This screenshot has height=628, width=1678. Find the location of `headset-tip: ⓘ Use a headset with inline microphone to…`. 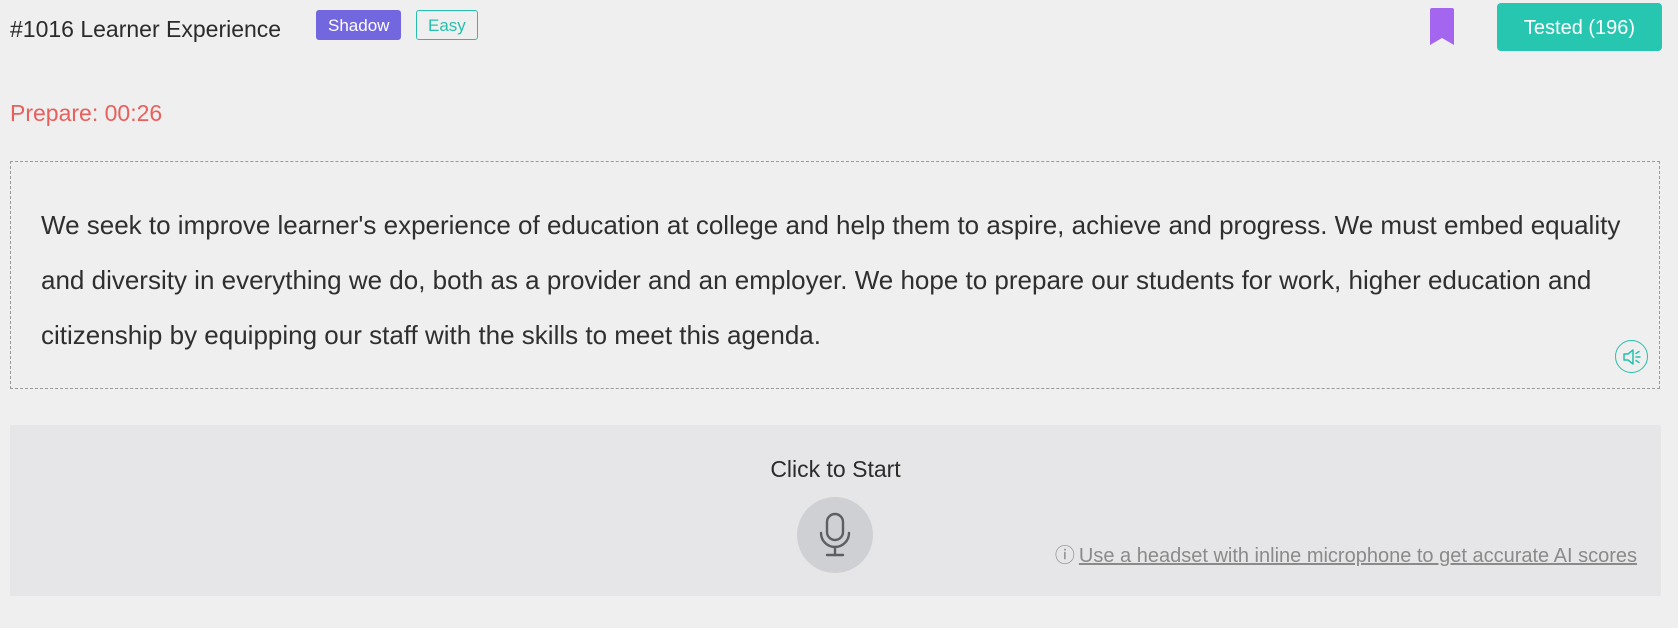

headset-tip: ⓘ Use a headset with inline microphone to… is located at coordinates (1346, 556).